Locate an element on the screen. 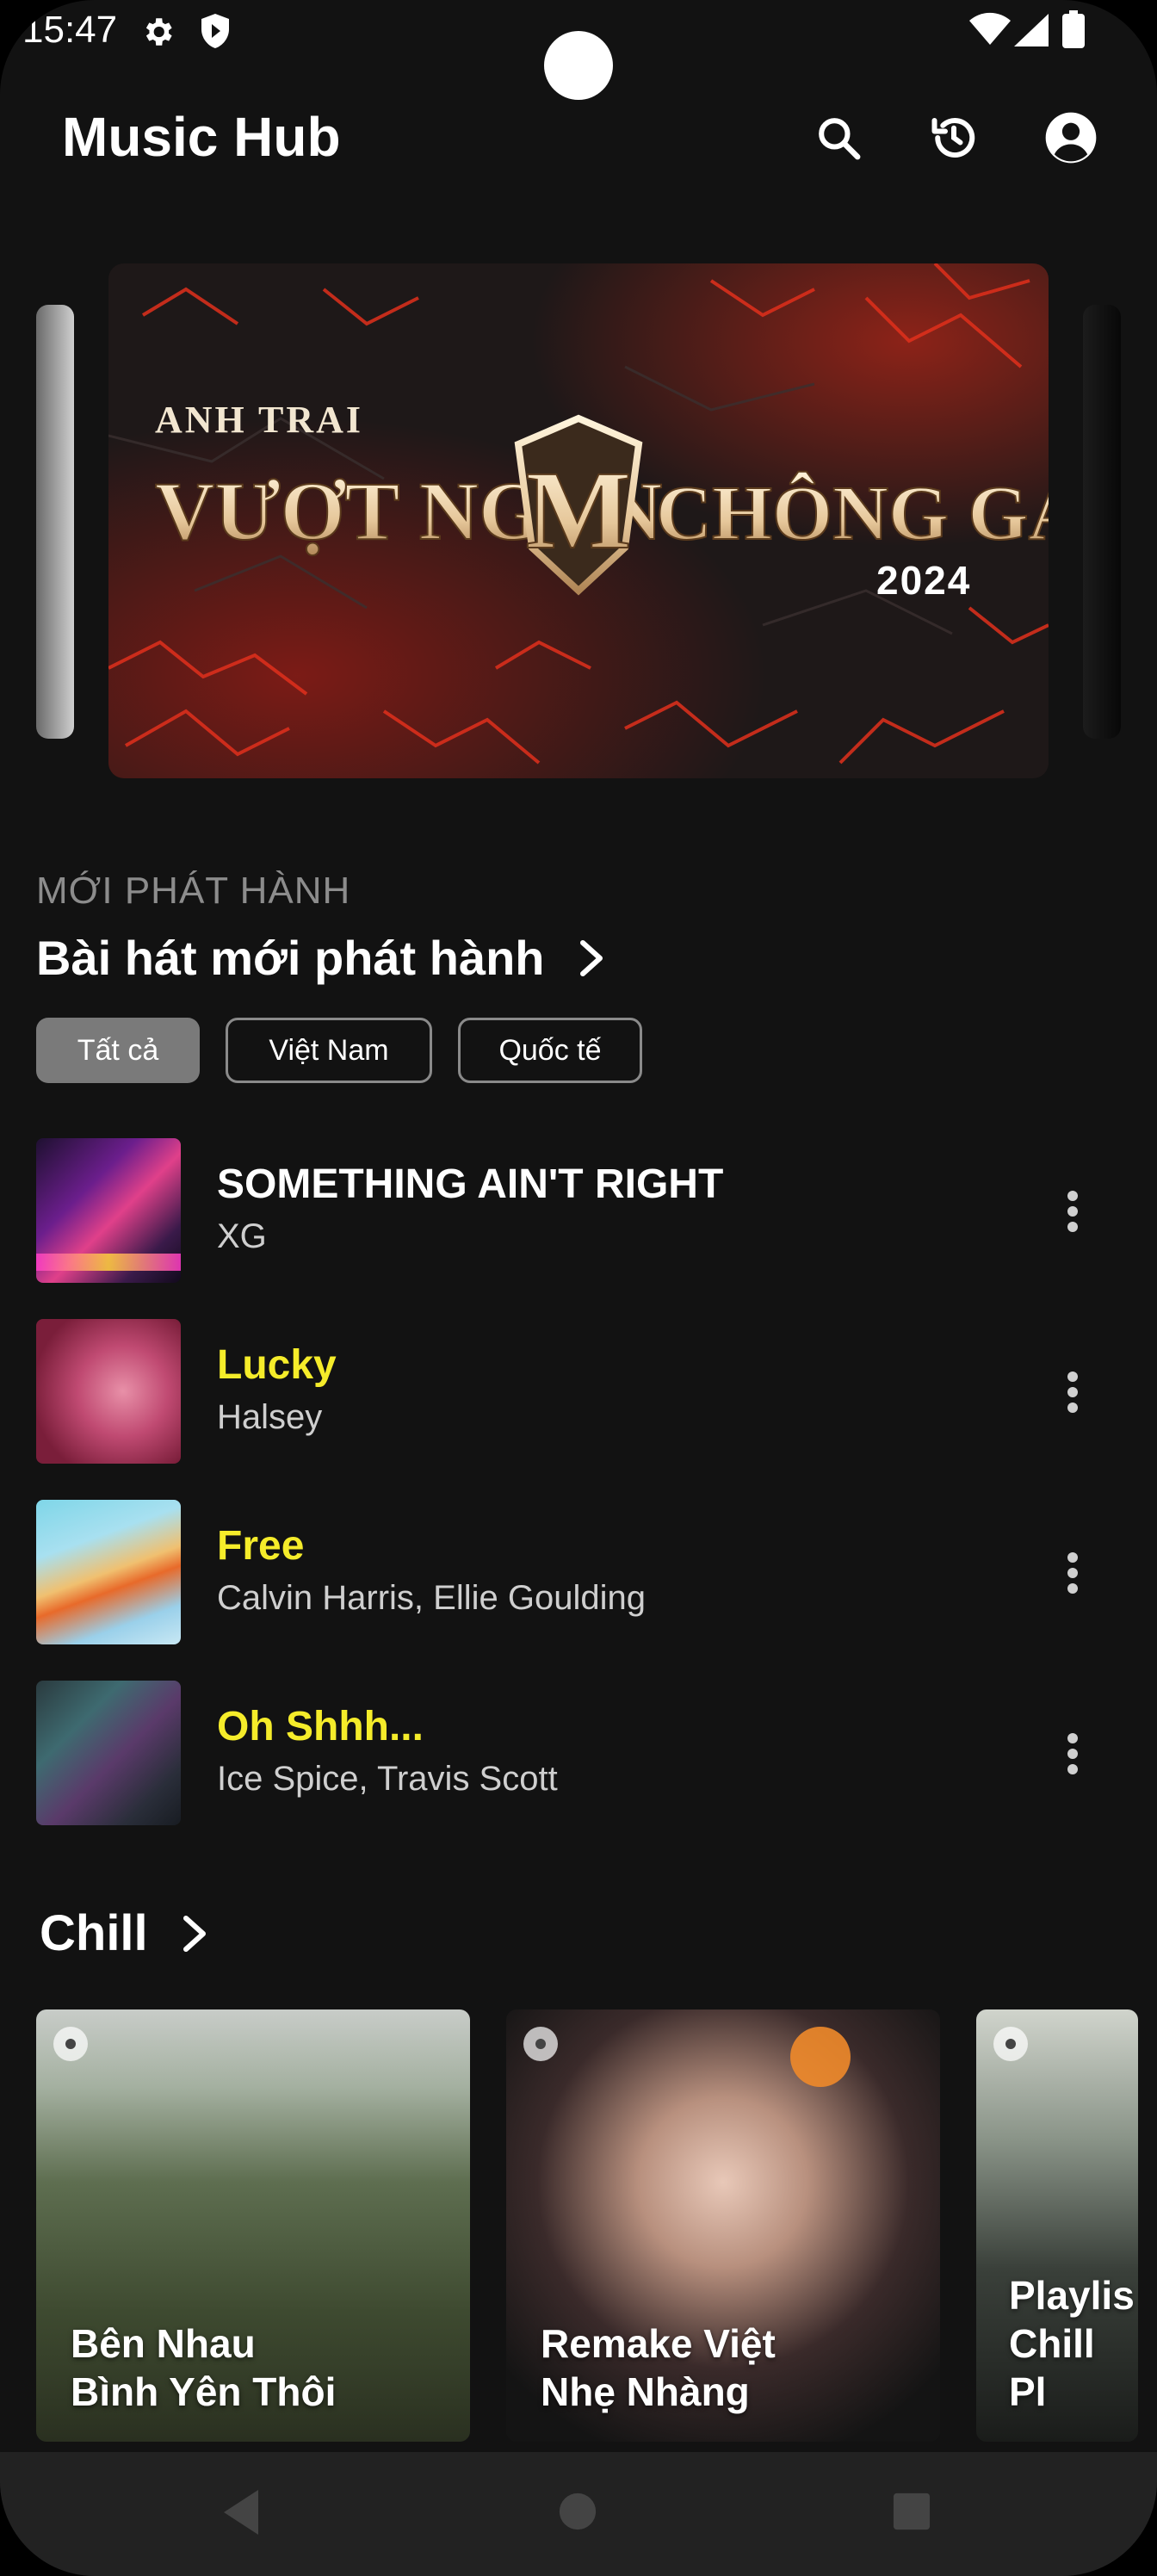 This screenshot has height=2576, width=1157. filter-chip-label: Quốc tế is located at coordinates (550, 1050).